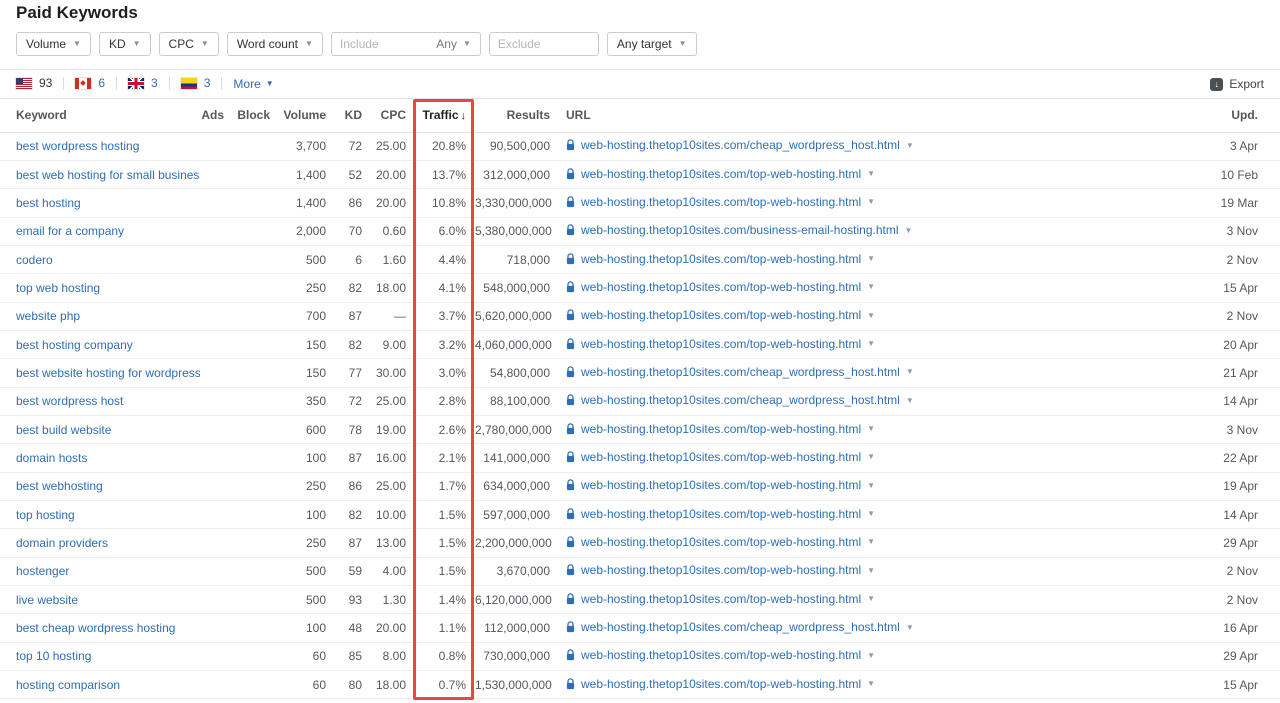 This screenshot has height=703, width=1280. What do you see at coordinates (453, 44) in the screenshot?
I see `include-mode-dropdown: Any ▼` at bounding box center [453, 44].